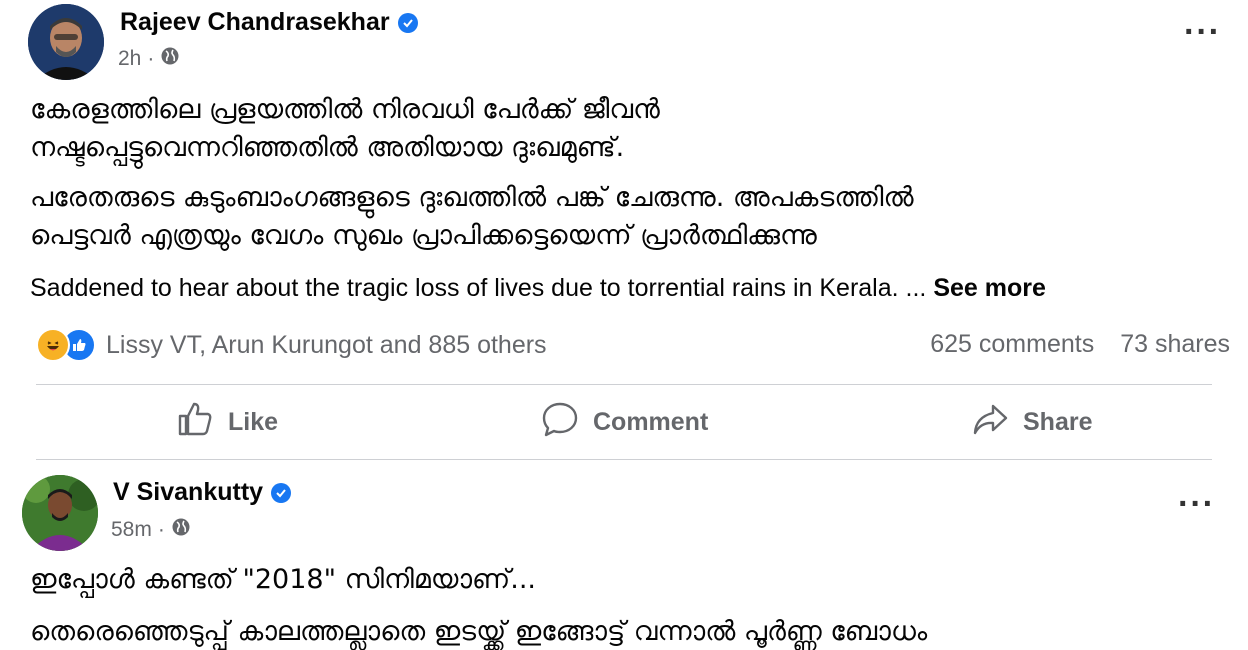  What do you see at coordinates (989, 288) in the screenshot?
I see `see-more-link: See more` at bounding box center [989, 288].